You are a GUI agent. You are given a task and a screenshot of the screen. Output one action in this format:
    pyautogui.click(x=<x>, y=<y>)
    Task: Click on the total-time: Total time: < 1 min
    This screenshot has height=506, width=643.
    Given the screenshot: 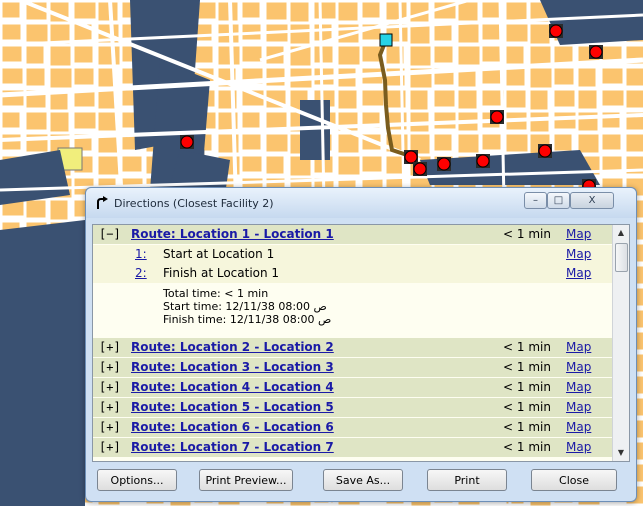 What is the action you would take?
    pyautogui.click(x=216, y=293)
    